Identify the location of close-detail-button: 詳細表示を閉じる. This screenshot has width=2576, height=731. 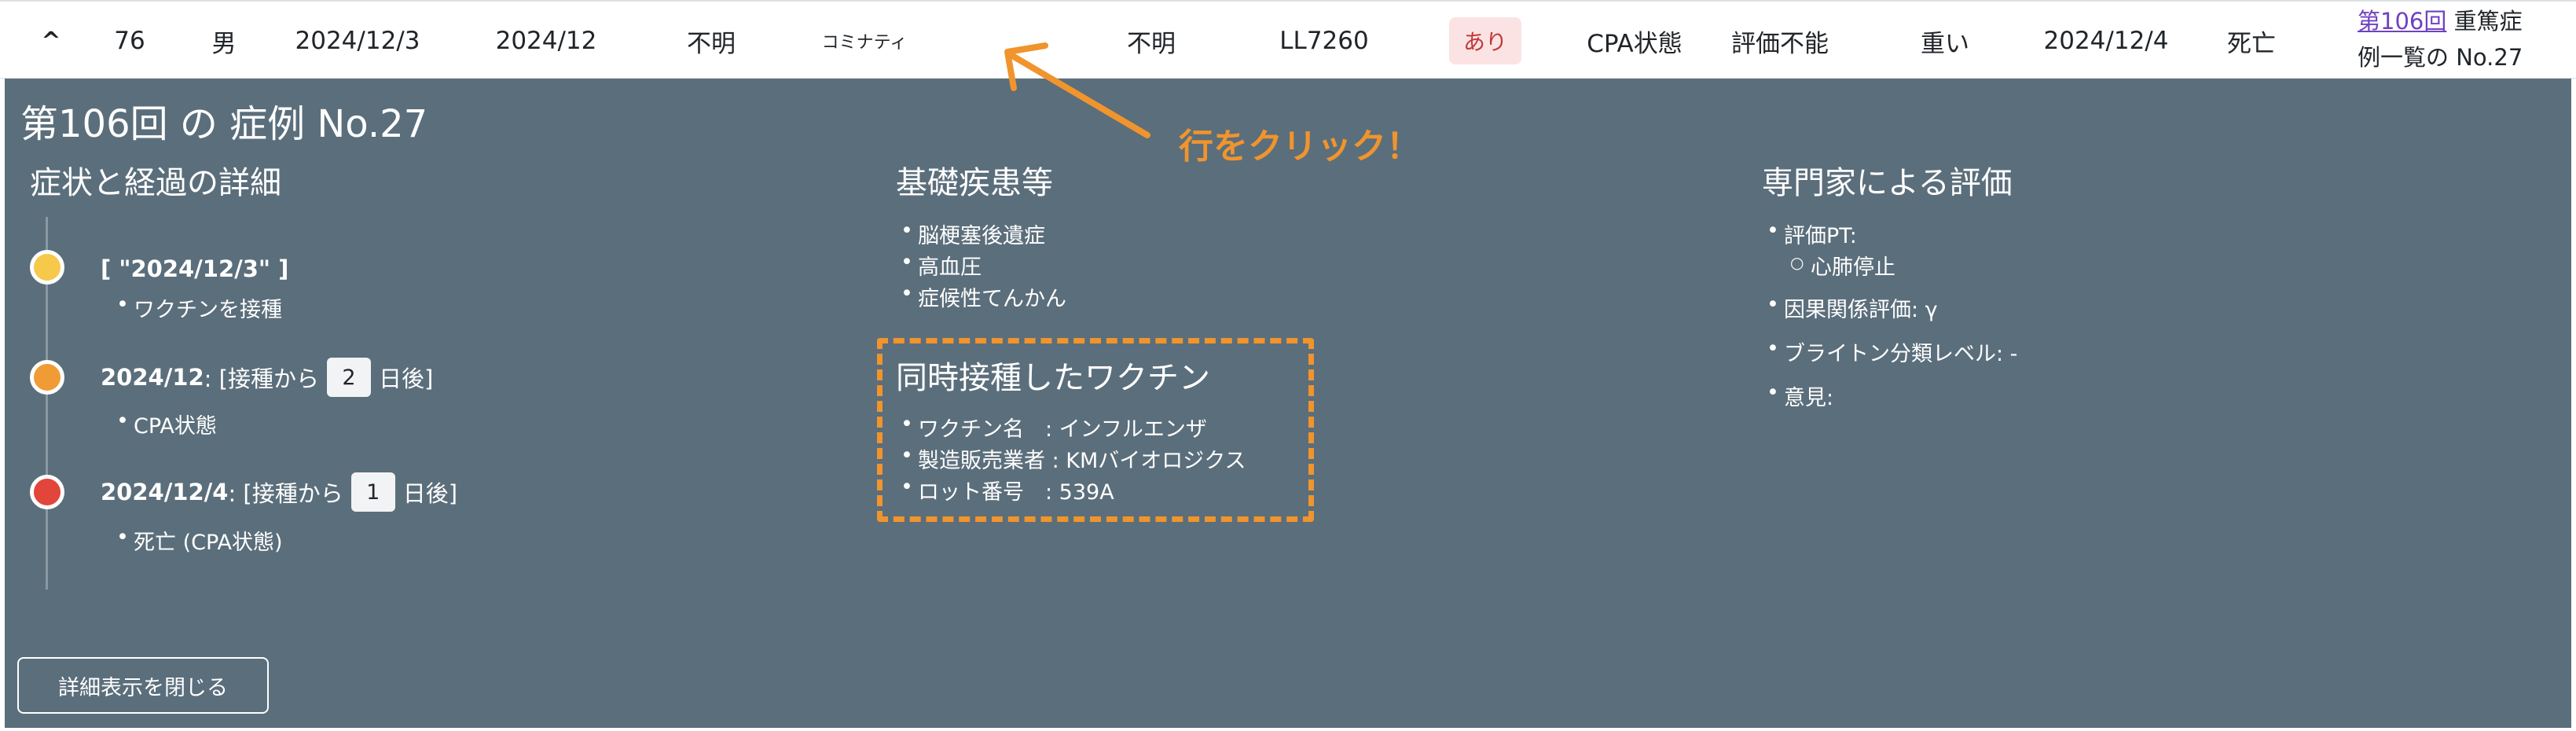
(143, 685).